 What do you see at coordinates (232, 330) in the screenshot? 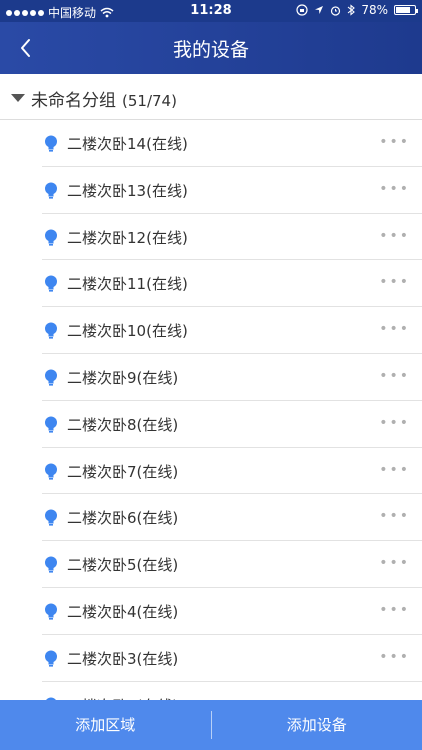
I see `device-list-item: 二楼次卧10(在线) •••` at bounding box center [232, 330].